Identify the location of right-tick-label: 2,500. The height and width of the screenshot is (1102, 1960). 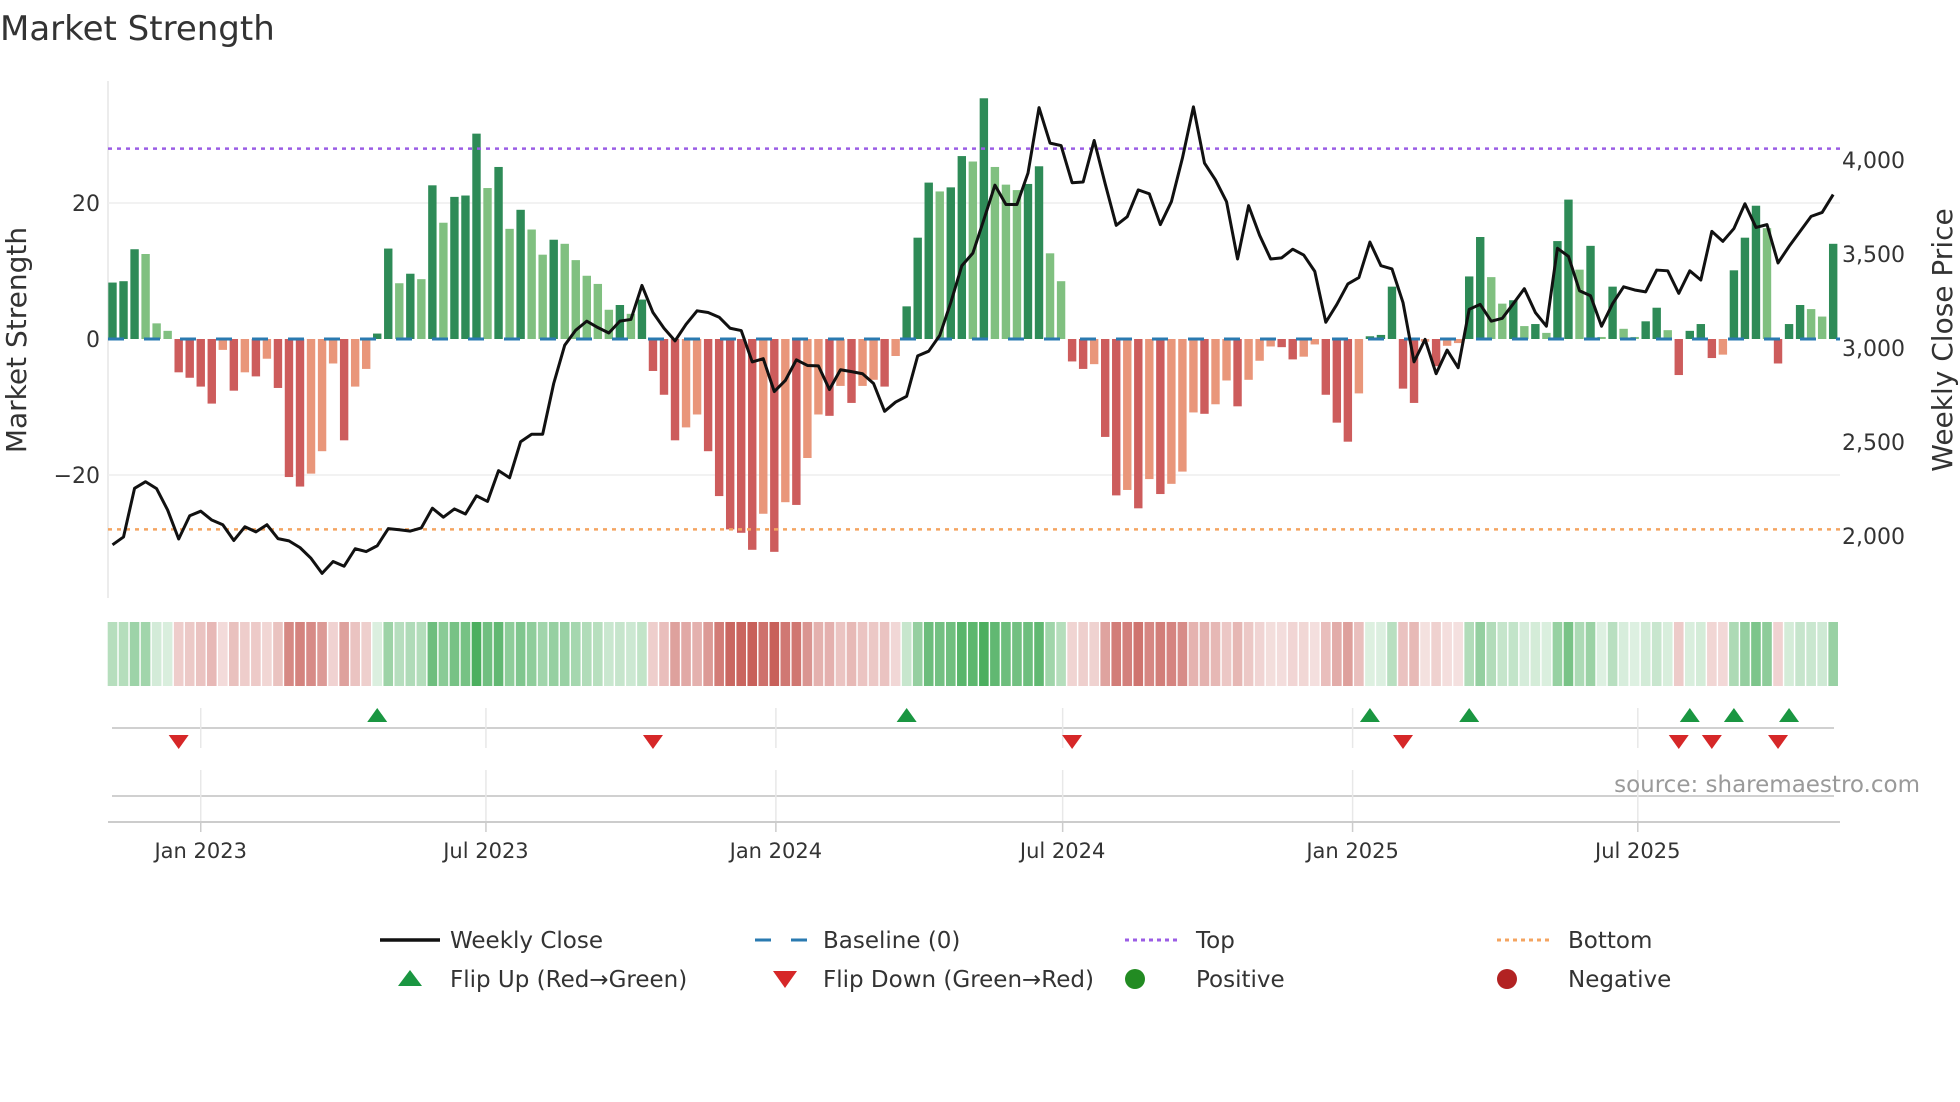
(1873, 443).